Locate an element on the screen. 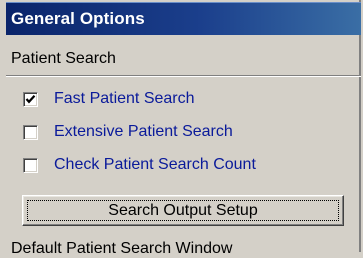 This screenshot has width=363, height=258. extensive-patient-search-option: Extensive Patient Search is located at coordinates (128, 132).